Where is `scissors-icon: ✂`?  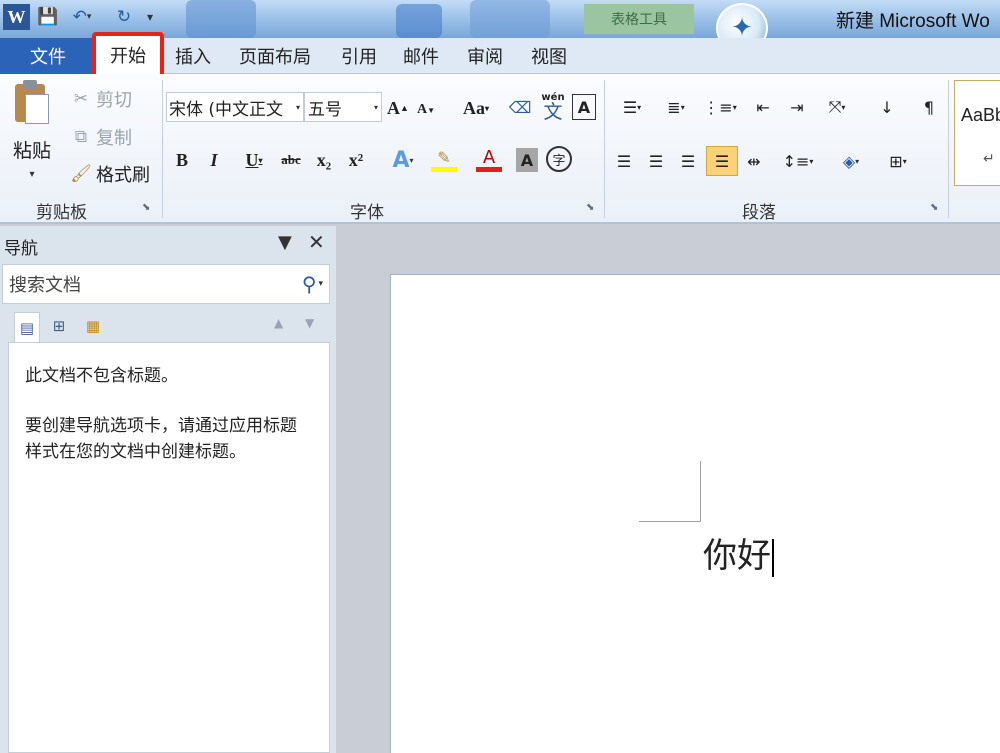
scissors-icon: ✂ is located at coordinates (81, 99).